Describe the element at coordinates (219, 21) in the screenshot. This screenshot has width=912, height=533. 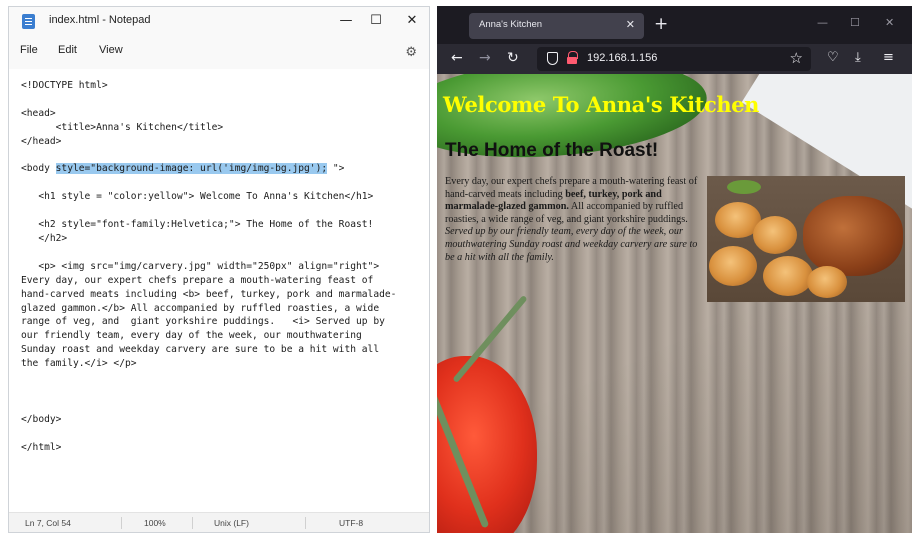
I see `notepad-titlebar: index.html - Notepad — ☐ ✕` at that location.